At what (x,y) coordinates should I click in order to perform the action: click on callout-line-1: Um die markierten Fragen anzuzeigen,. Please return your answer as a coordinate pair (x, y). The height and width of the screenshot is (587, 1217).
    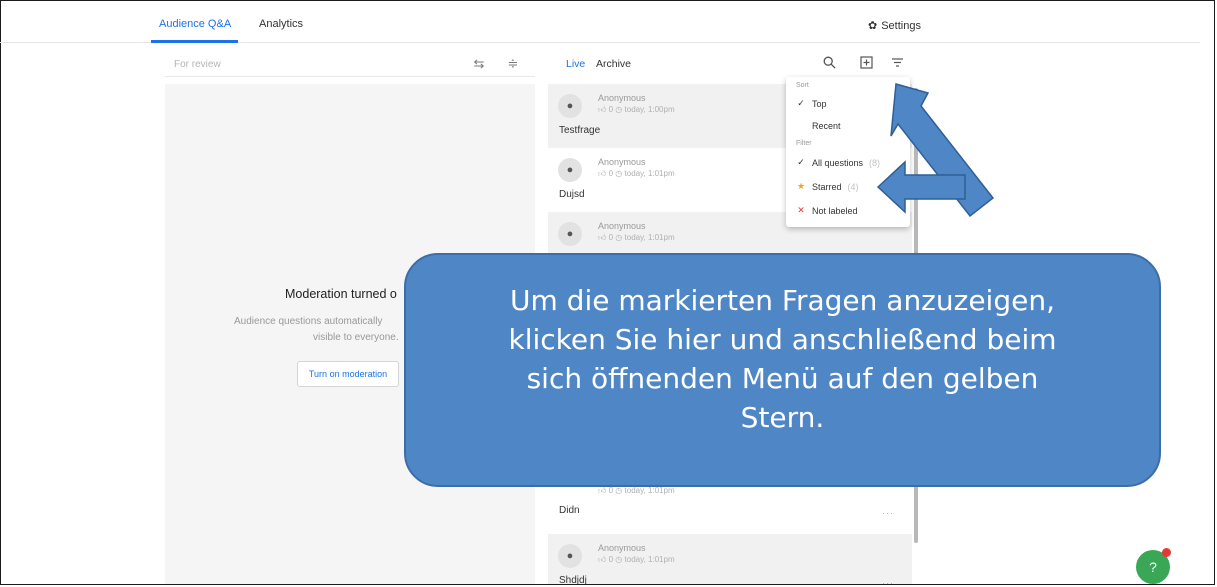
    Looking at the image, I should click on (782, 300).